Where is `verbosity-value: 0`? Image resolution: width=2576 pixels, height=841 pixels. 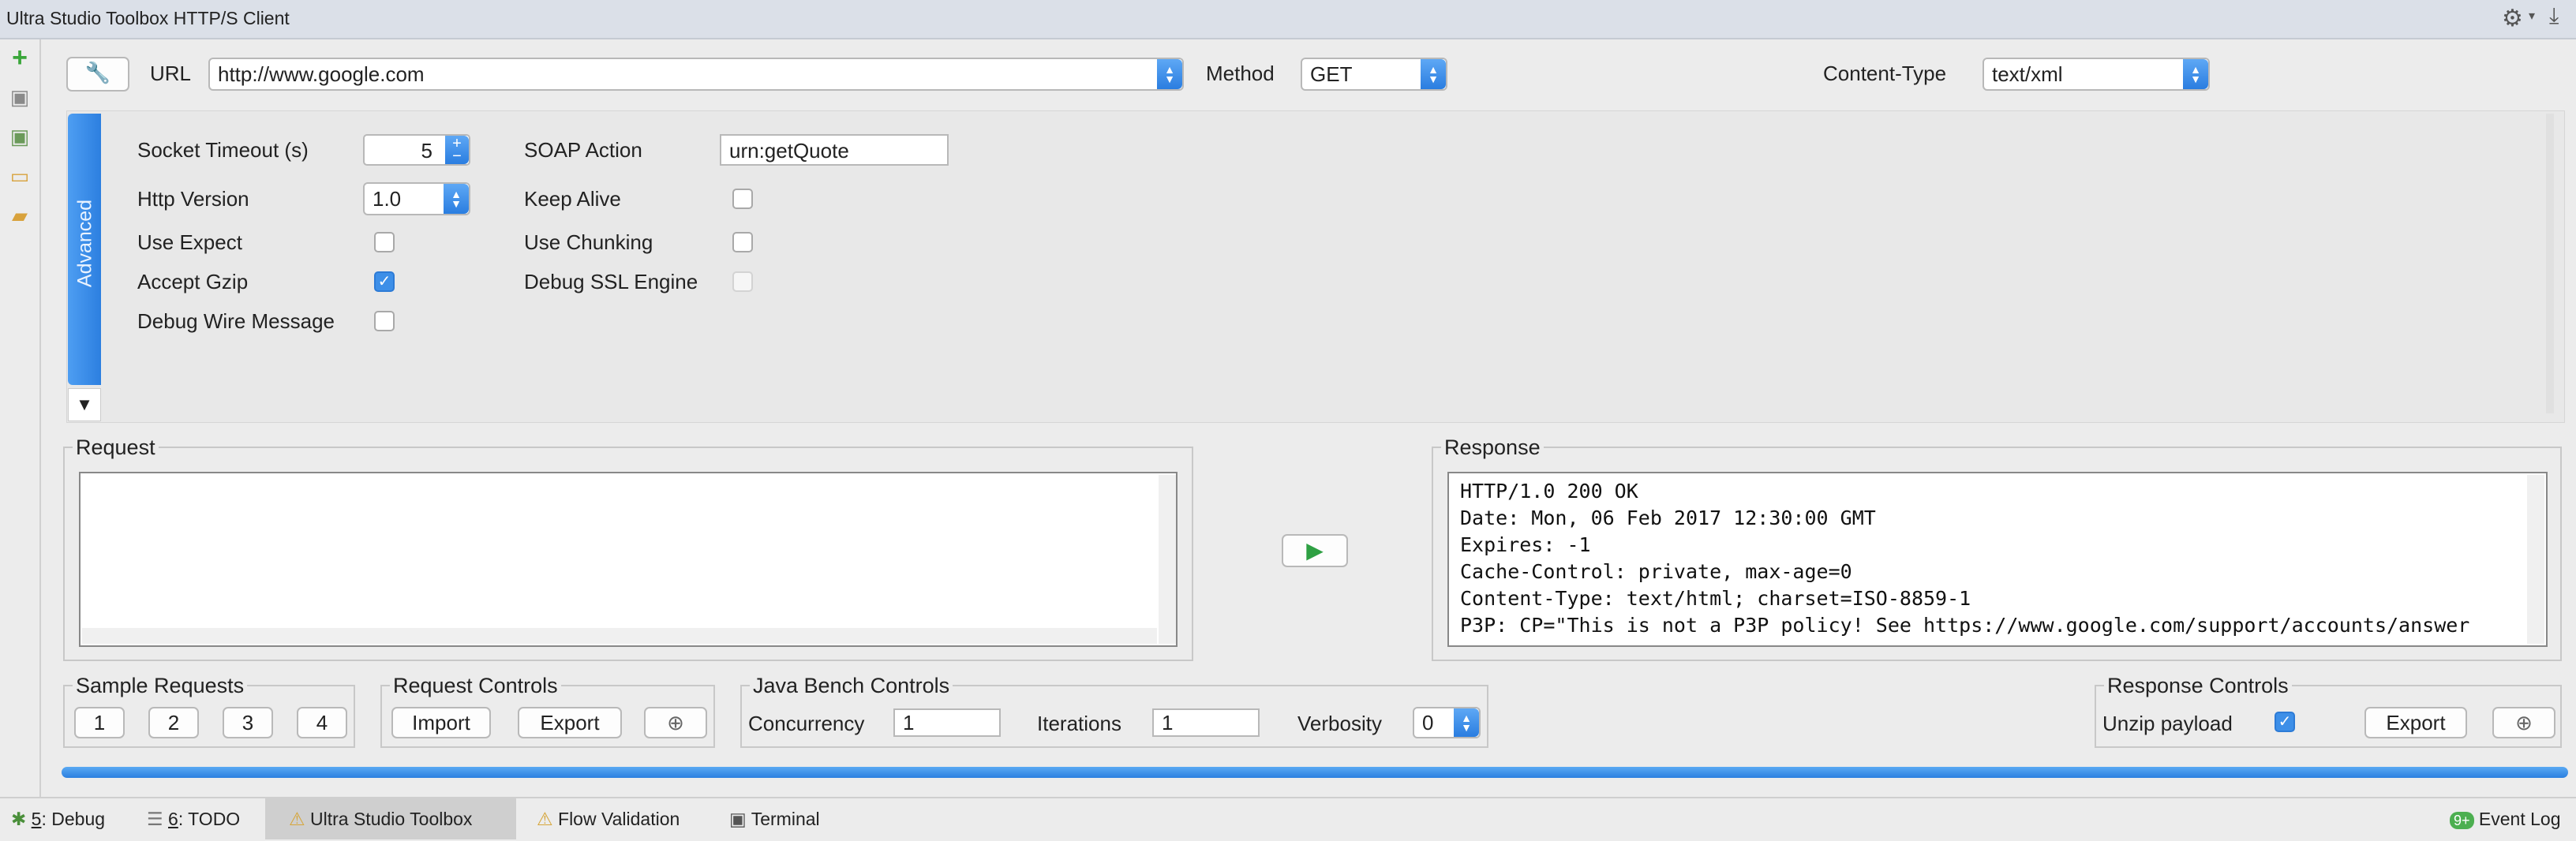
verbosity-value: 0 is located at coordinates (1428, 722).